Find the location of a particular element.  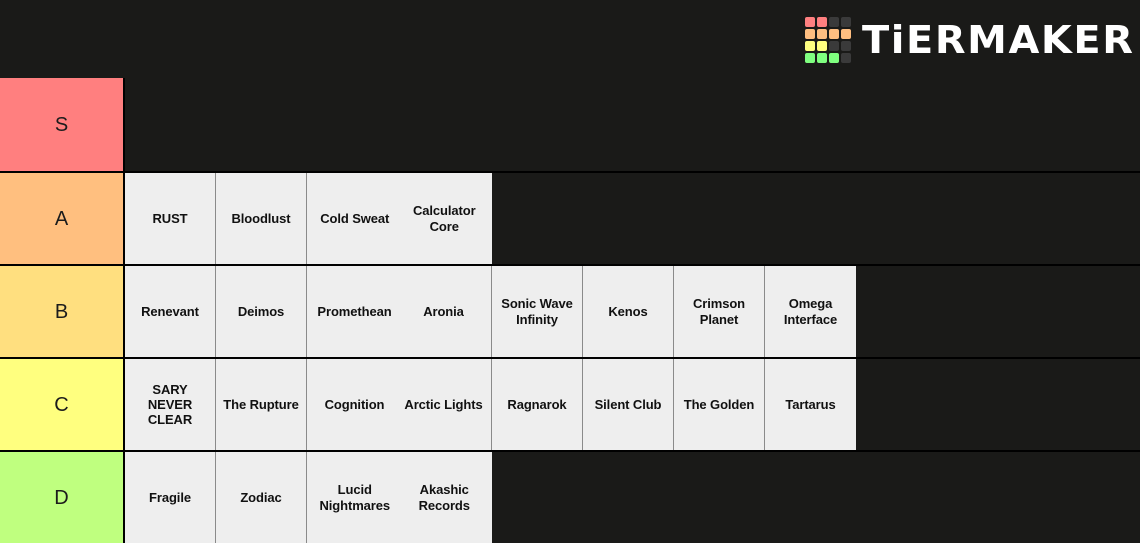

tier-item-tartarus: Tartarus is located at coordinates (810, 404).